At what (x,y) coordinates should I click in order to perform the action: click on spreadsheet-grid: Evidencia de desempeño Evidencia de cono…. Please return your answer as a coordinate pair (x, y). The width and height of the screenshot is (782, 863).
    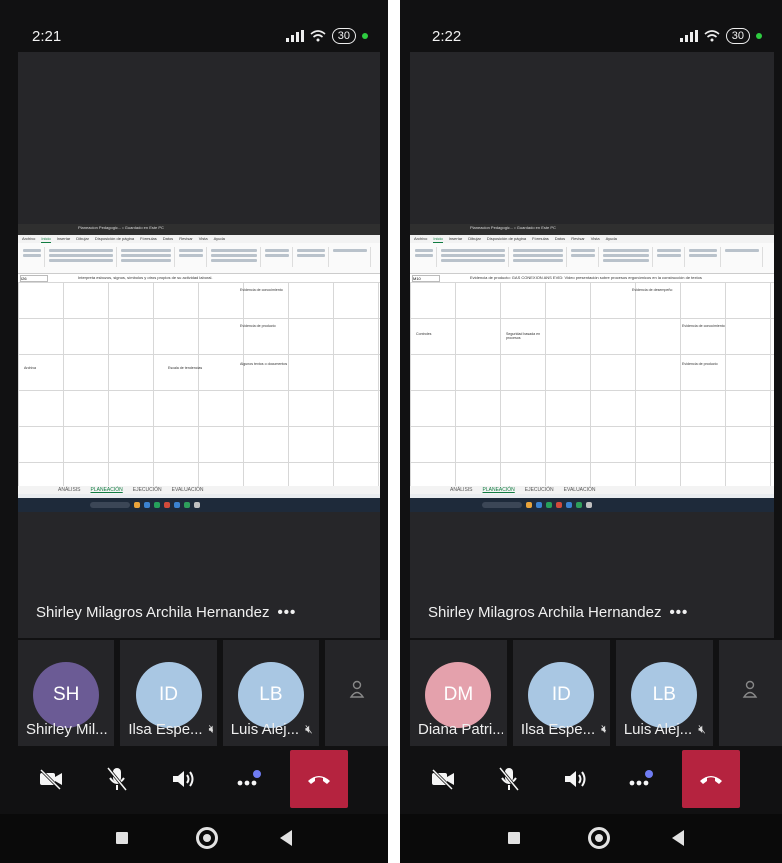
    Looking at the image, I should click on (592, 387).